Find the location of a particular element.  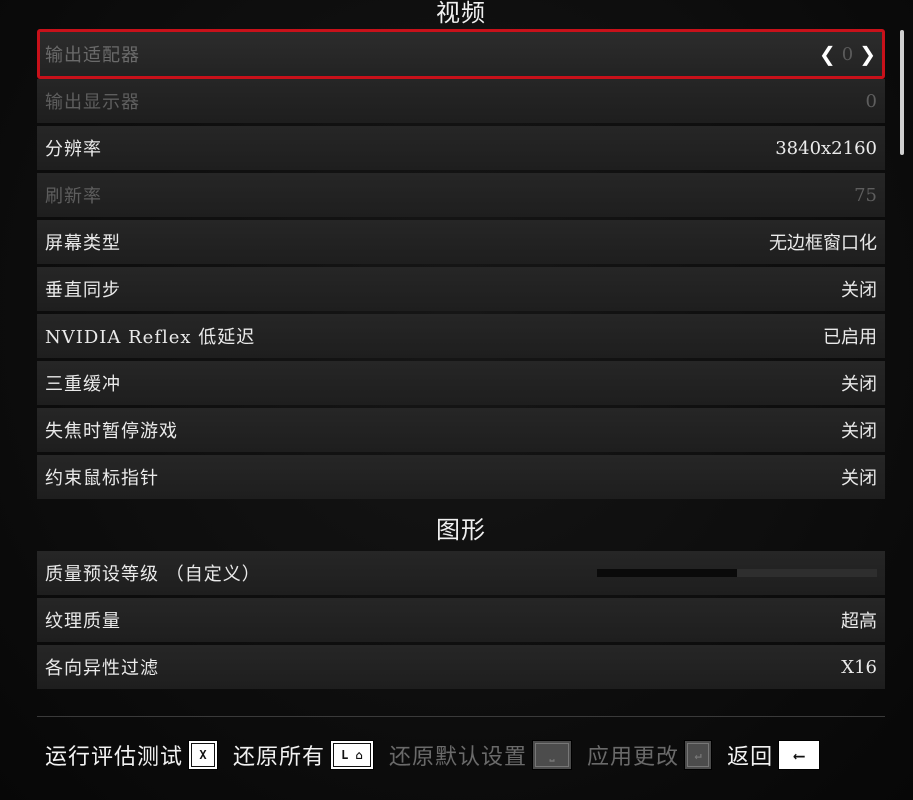

restore-defaults-button: 还原默认设置 ⎵ is located at coordinates (481, 755).